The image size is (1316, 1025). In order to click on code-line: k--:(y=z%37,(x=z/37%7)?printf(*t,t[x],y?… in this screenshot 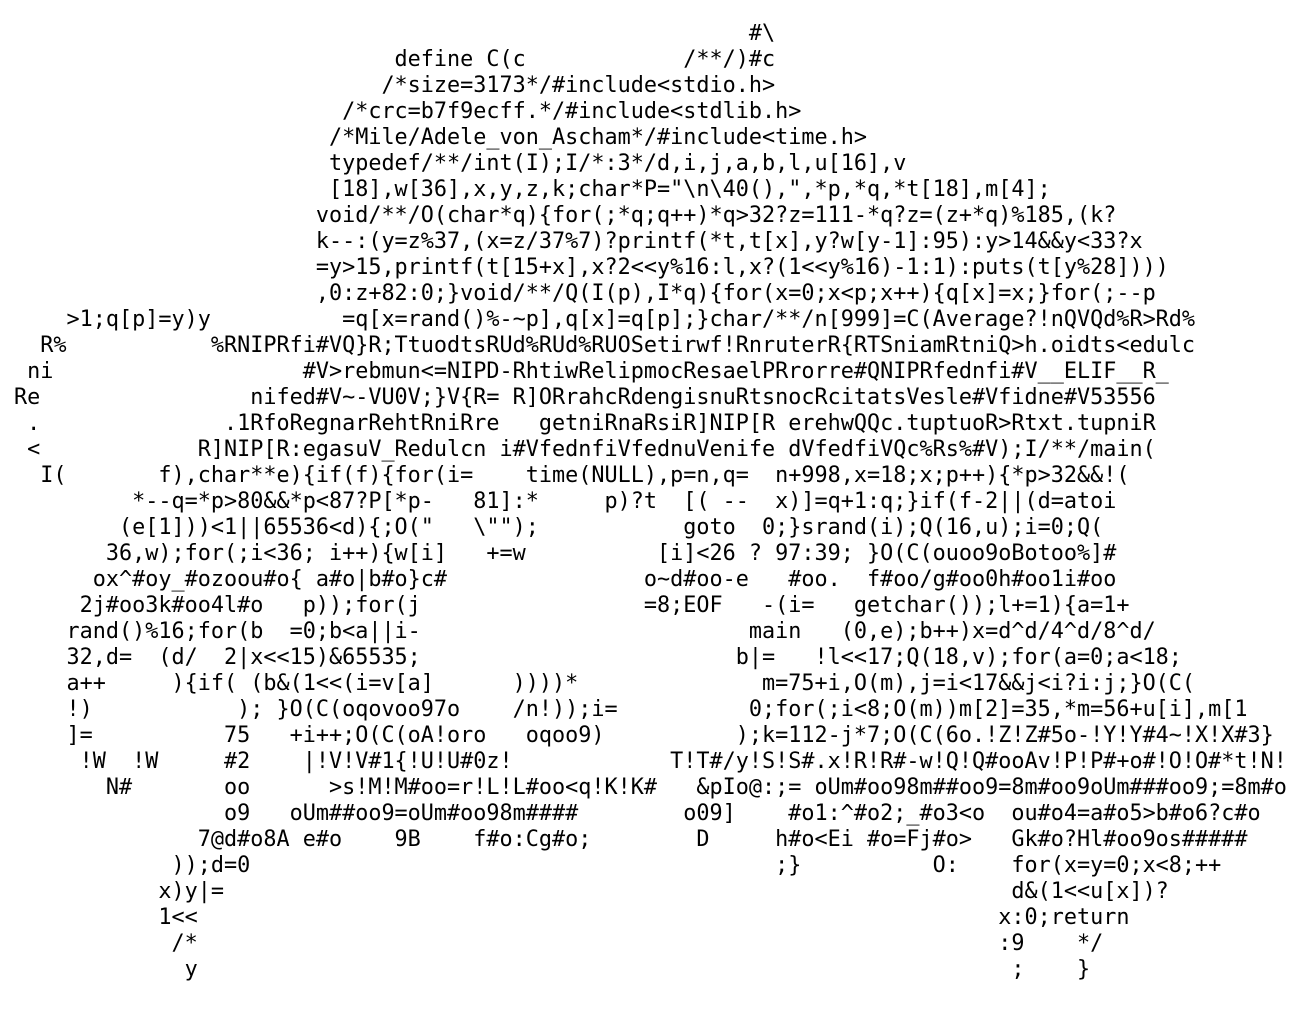, I will do `click(578, 241)`.